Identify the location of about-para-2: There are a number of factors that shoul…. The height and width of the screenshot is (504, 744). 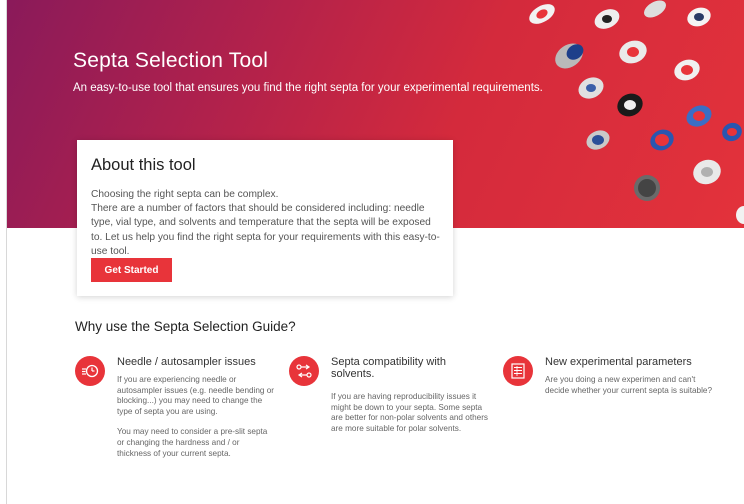
(265, 230).